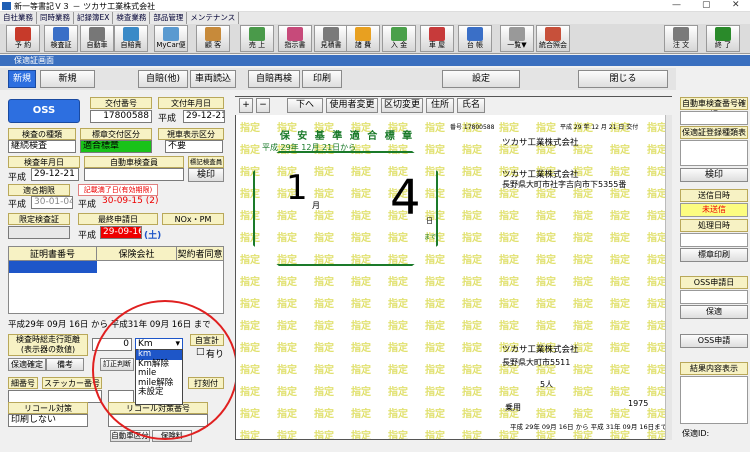 This screenshot has width=750, height=452. I want to click on last-date-field: 29-09-16, so click(121, 232).